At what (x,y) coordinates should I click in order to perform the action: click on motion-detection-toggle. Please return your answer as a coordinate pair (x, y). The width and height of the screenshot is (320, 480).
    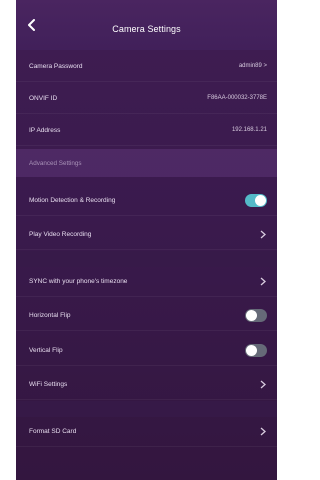
    Looking at the image, I should click on (256, 200).